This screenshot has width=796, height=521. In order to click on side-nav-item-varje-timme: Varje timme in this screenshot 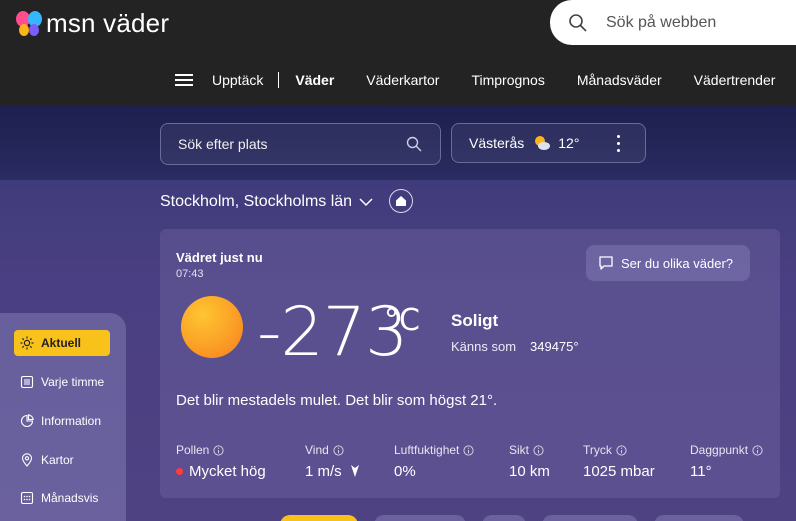, I will do `click(59, 382)`.